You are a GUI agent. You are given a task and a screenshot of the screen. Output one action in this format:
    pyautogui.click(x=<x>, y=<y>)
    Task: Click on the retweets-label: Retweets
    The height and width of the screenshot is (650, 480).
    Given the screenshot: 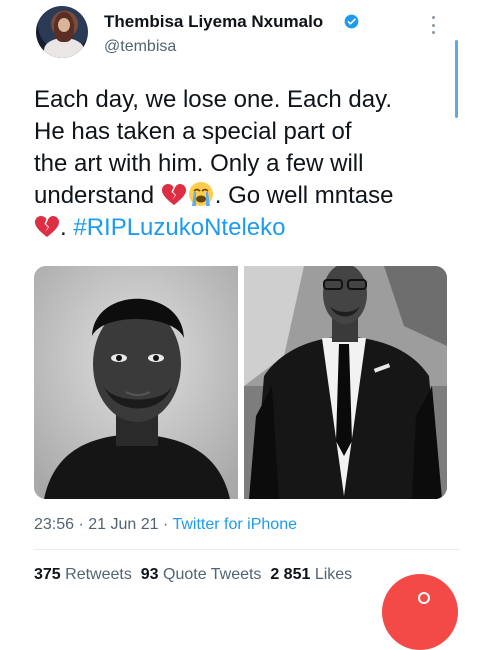 What is the action you would take?
    pyautogui.click(x=98, y=574)
    